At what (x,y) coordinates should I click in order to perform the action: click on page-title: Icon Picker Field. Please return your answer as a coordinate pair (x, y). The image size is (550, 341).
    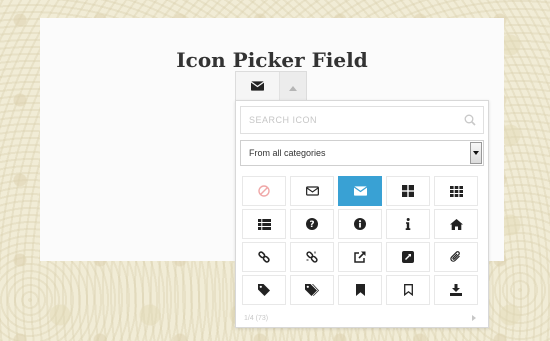
    Looking at the image, I should click on (272, 60).